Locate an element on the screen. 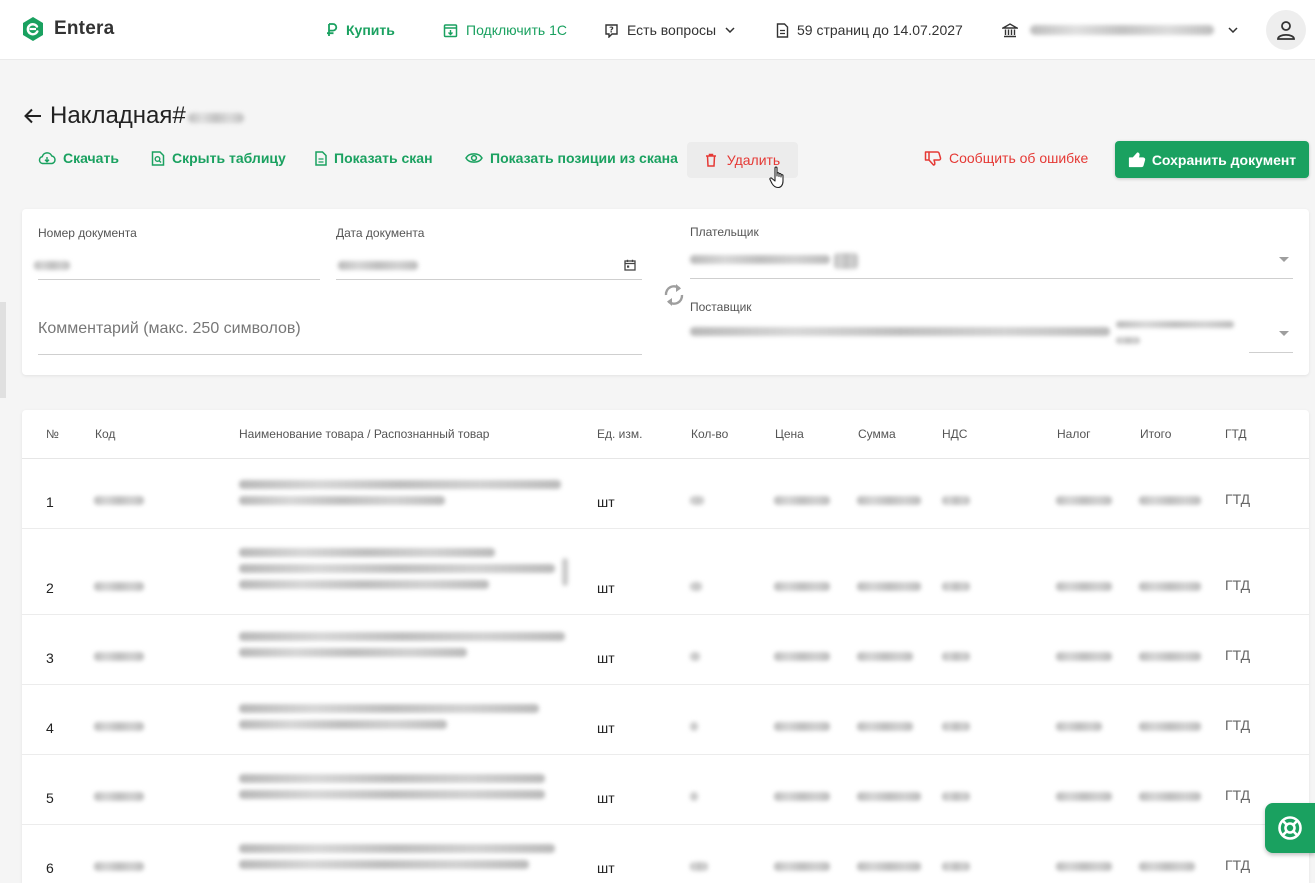  col-header-num: № is located at coordinates (52, 434).